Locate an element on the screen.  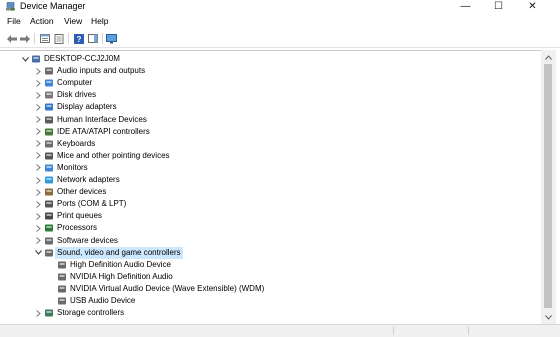
scroll-thumb is located at coordinates (548, 186).